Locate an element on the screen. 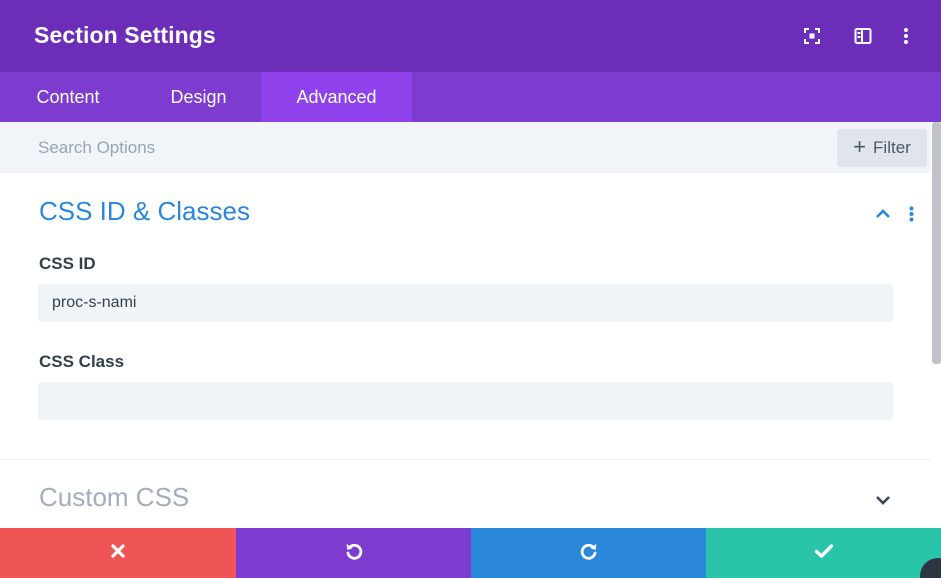 This screenshot has height=578, width=941. tab-bar: Content Design Advanced is located at coordinates (470, 97).